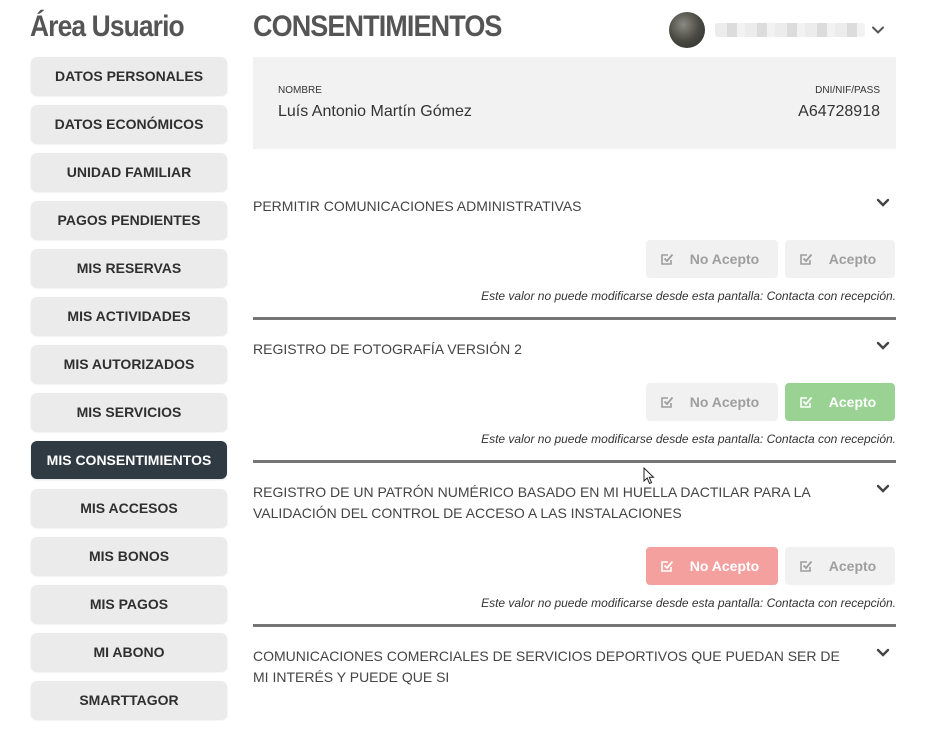 The image size is (937, 729). Describe the element at coordinates (129, 220) in the screenshot. I see `sidebar-item-pagos-pendientes: PAGOS PENDIENTES` at that location.